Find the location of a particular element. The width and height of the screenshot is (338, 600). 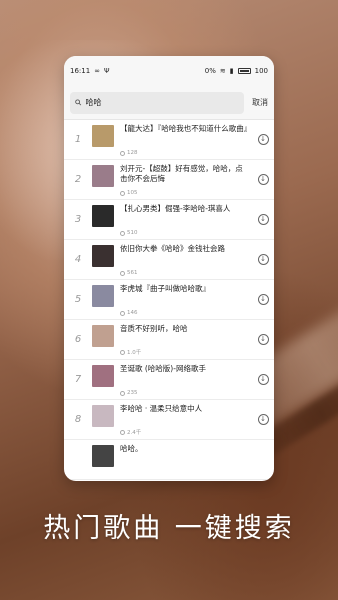

rank-number: 4 is located at coordinates (78, 259).